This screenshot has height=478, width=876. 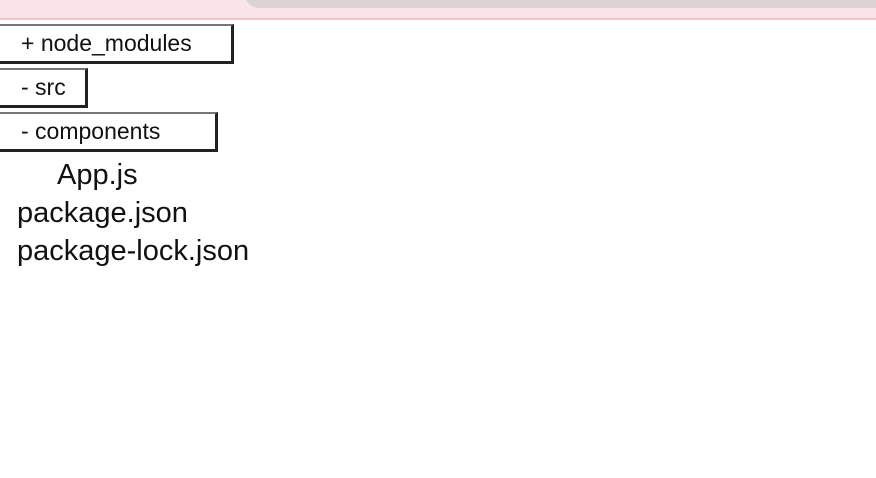 What do you see at coordinates (97, 175) in the screenshot?
I see `file-item-app-js: App.js` at bounding box center [97, 175].